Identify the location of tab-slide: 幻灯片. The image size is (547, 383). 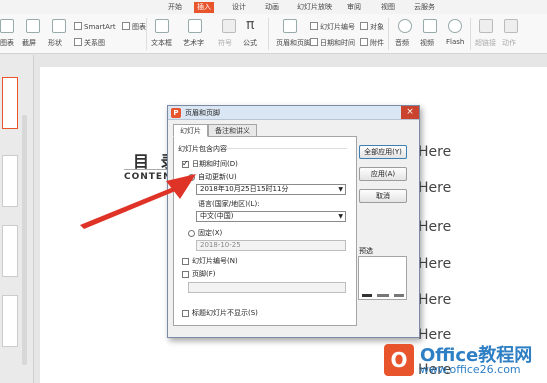
(190, 130).